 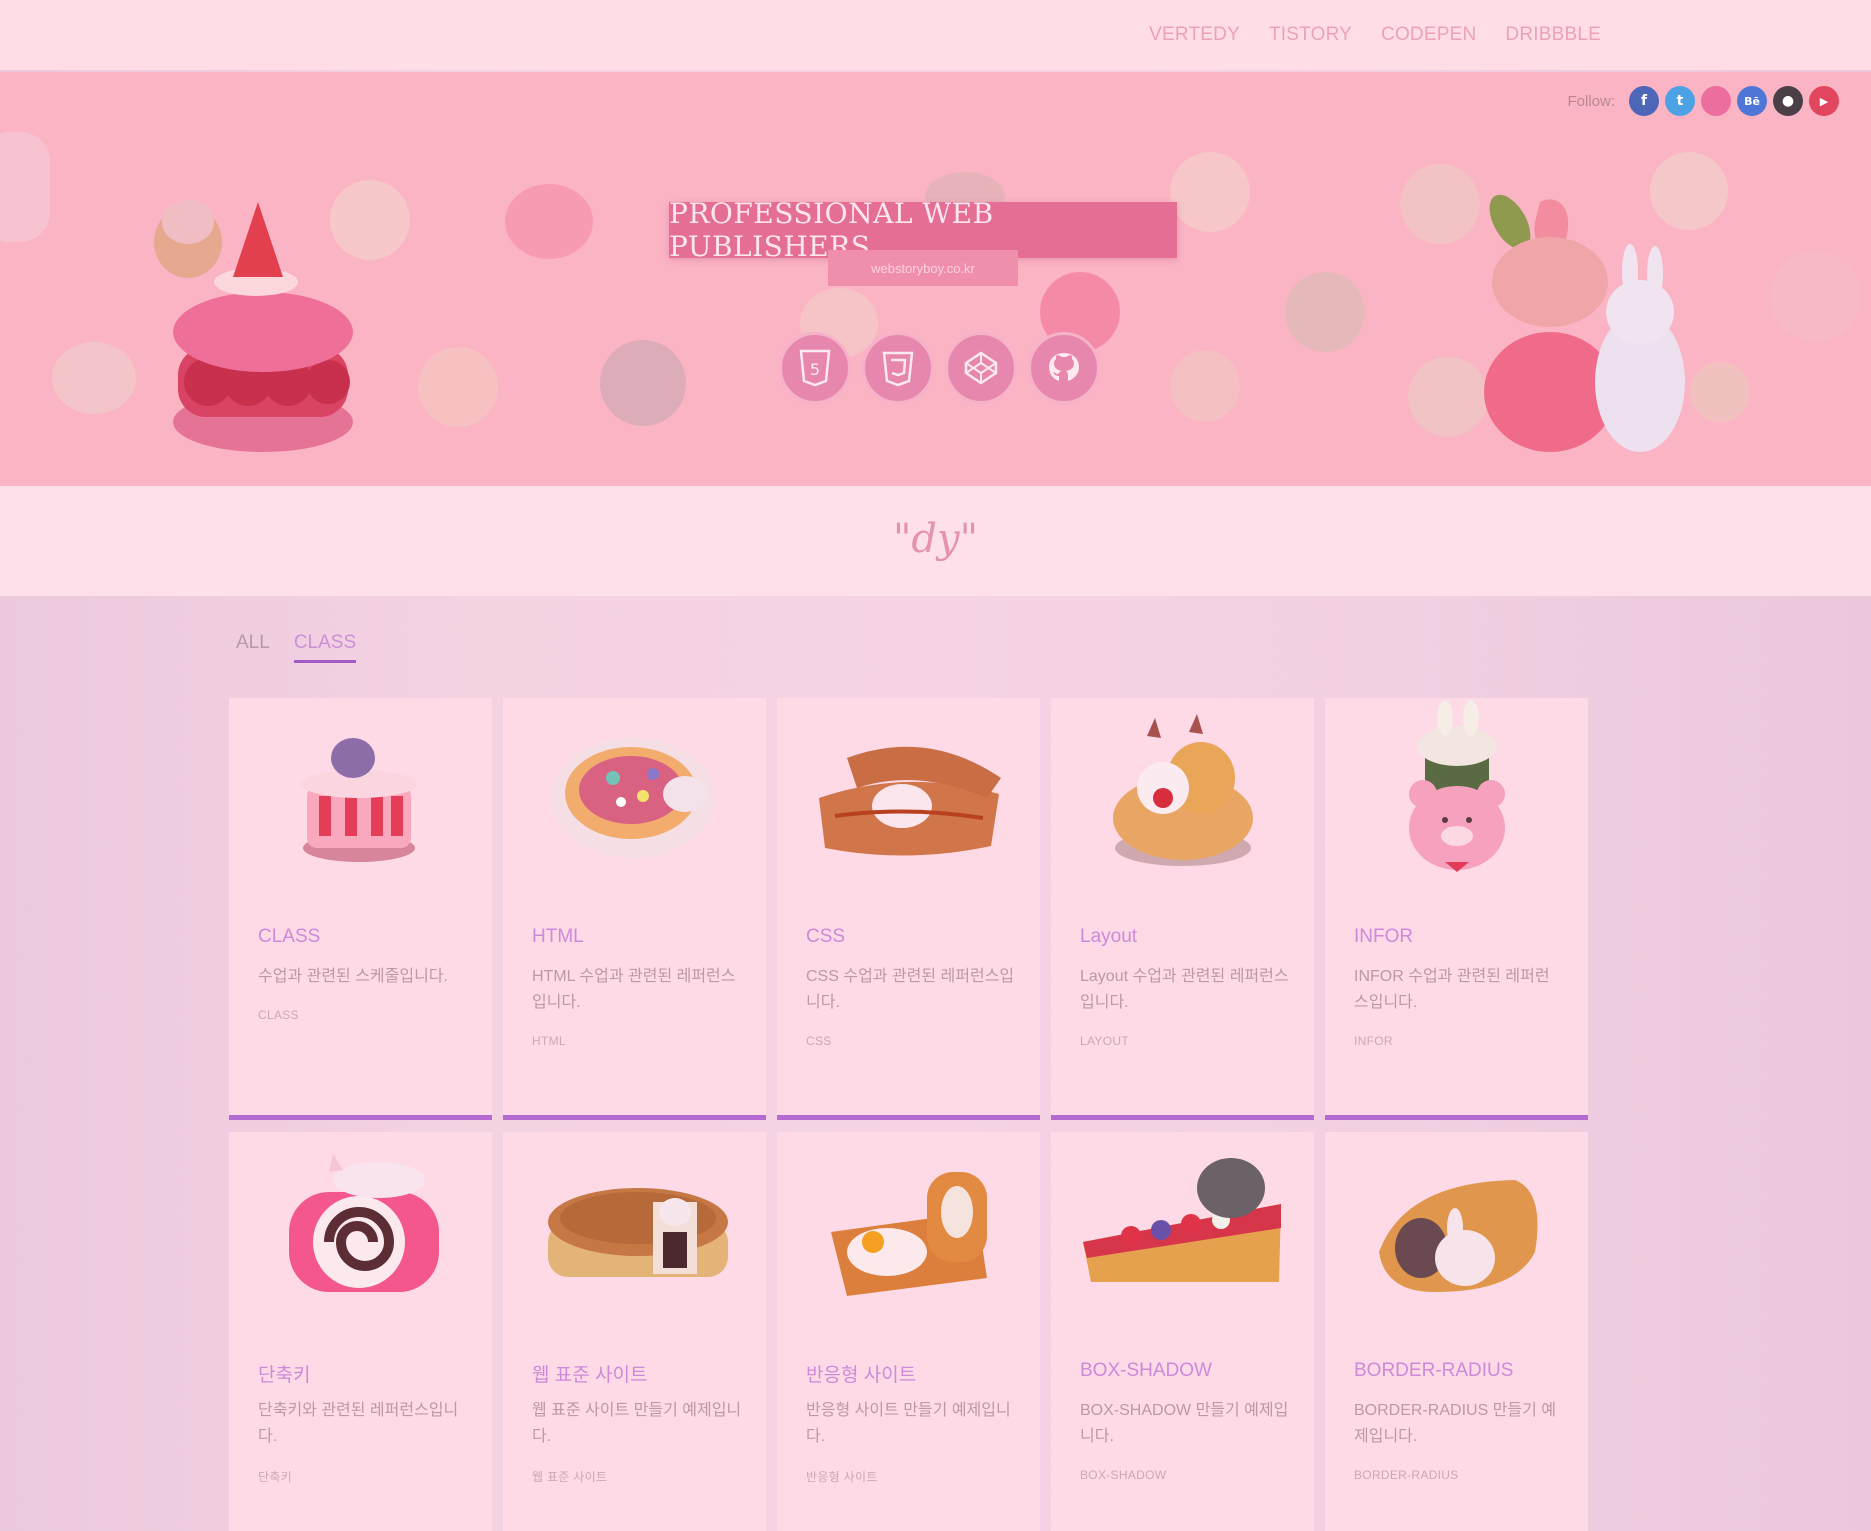 What do you see at coordinates (253, 326) in the screenshot?
I see `strawberry-macaron-illustration` at bounding box center [253, 326].